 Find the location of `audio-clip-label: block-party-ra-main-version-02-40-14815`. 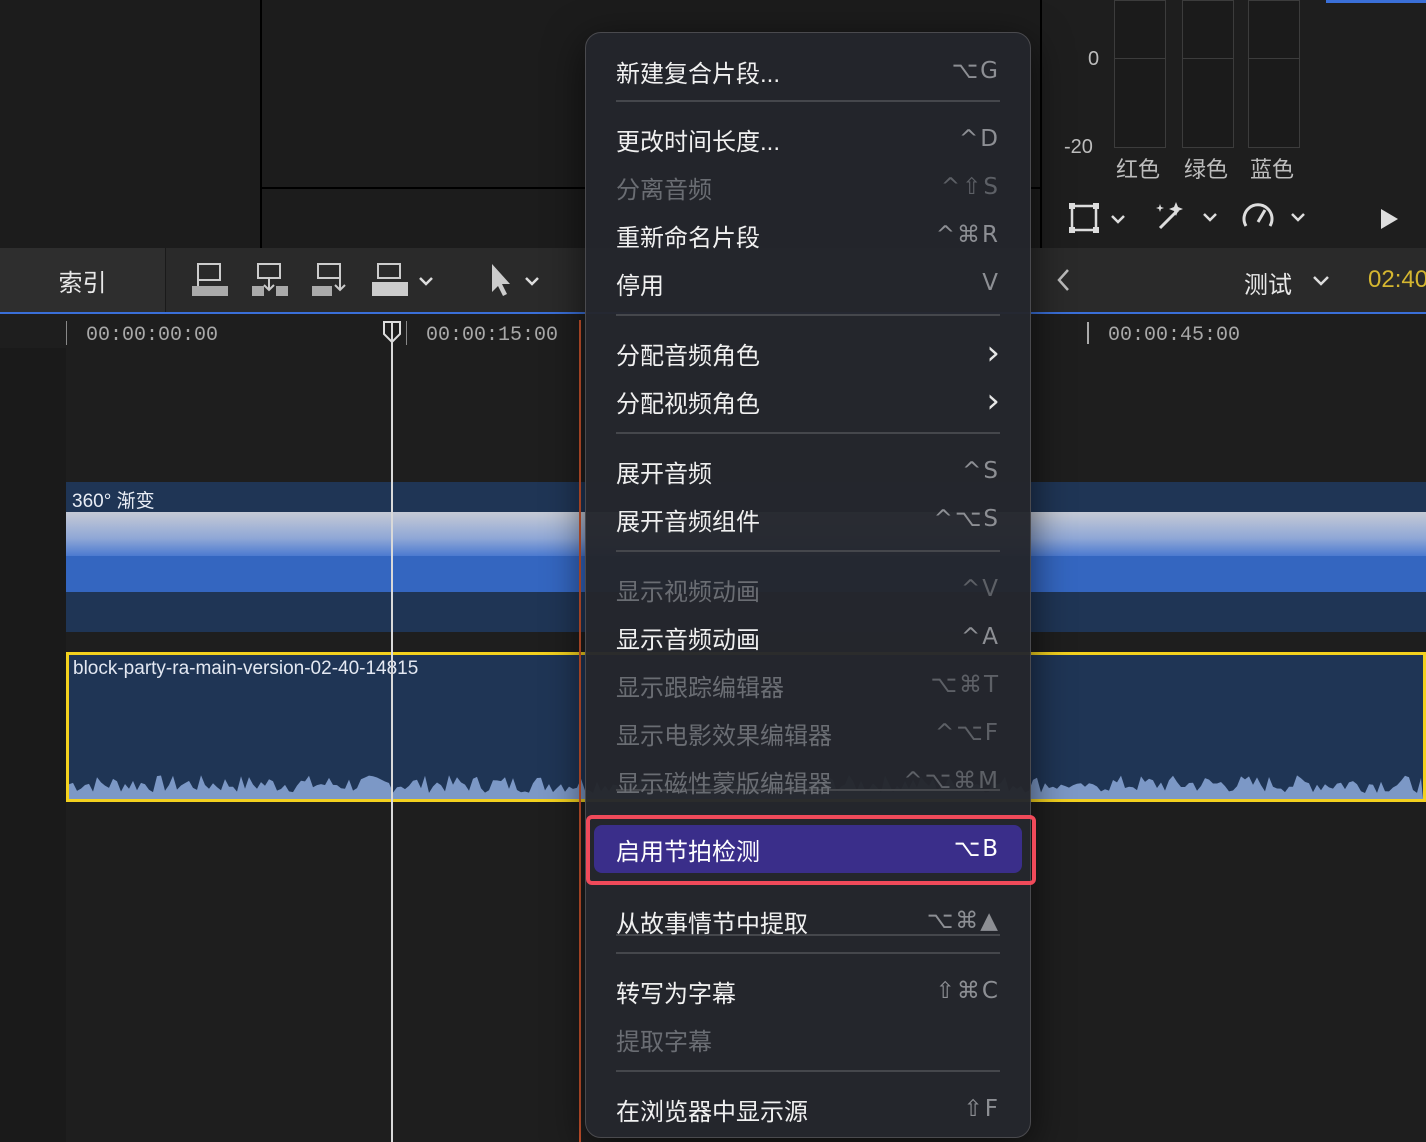

audio-clip-label: block-party-ra-main-version-02-40-14815 is located at coordinates (246, 668).